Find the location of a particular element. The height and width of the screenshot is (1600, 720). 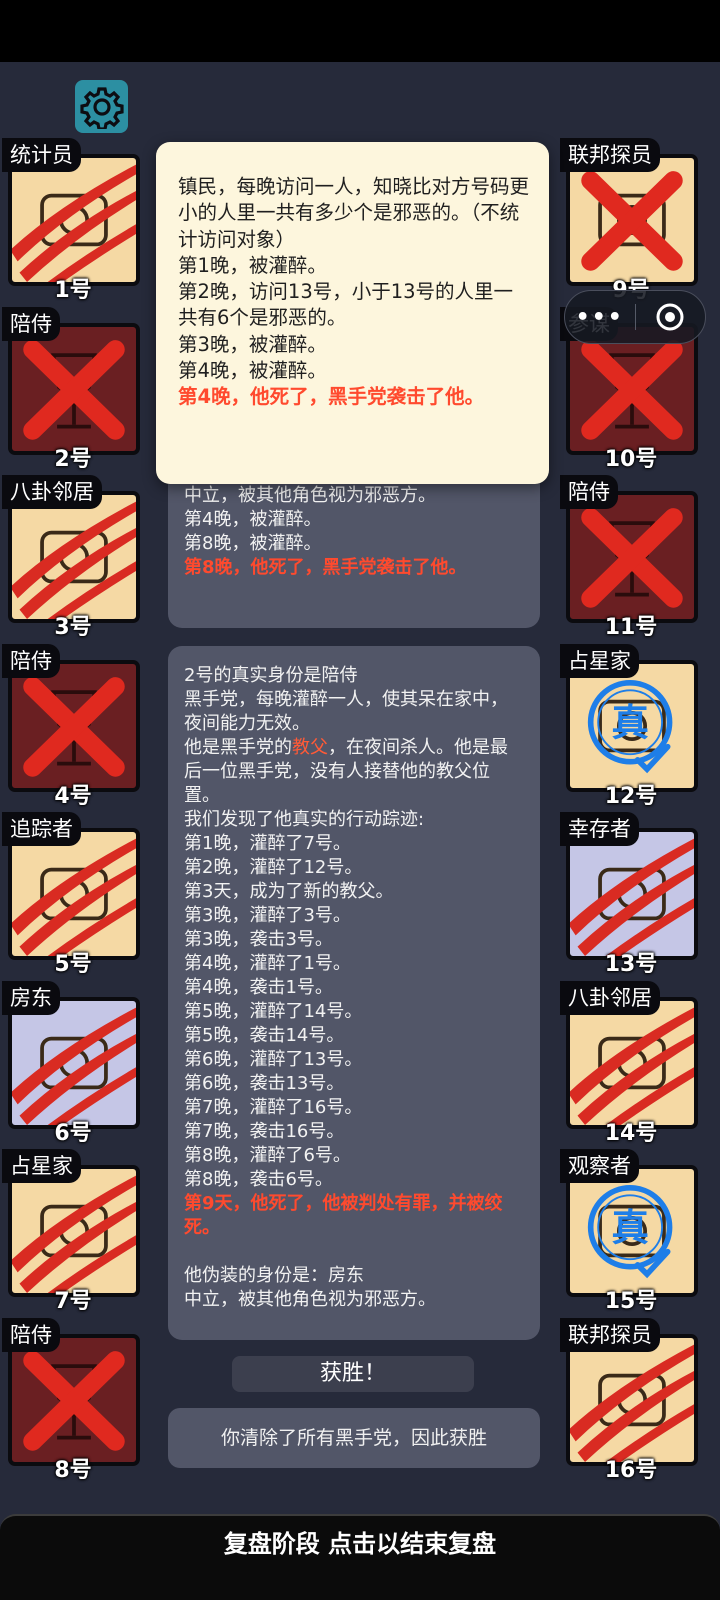

player-role-label: 占星家 is located at coordinates (41, 1166).